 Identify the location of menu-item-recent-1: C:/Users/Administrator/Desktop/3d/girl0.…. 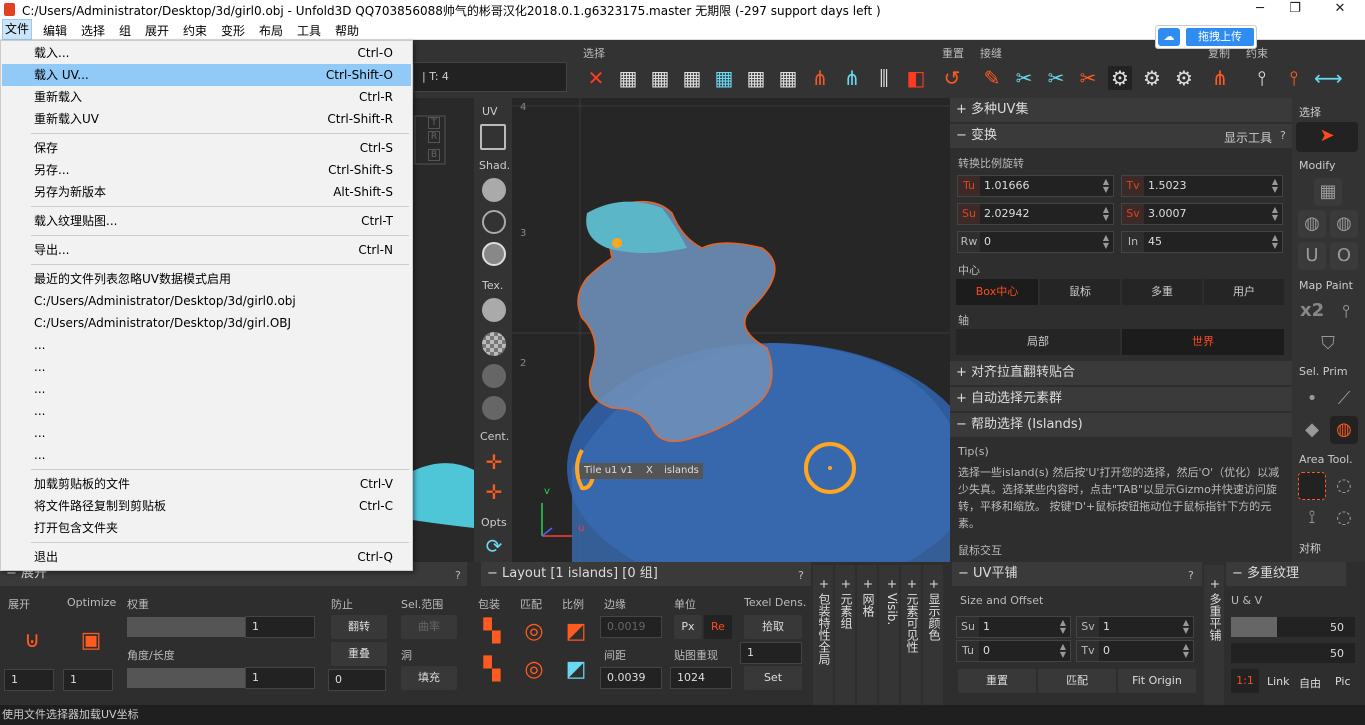
(206, 301).